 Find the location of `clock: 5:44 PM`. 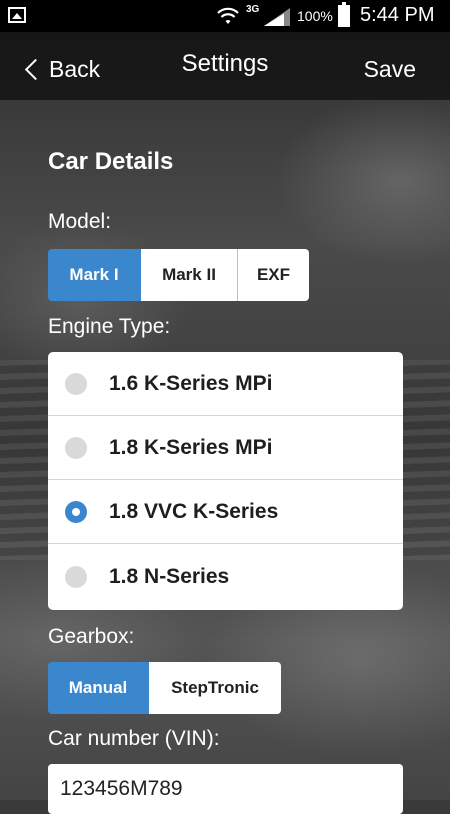

clock: 5:44 PM is located at coordinates (397, 15).